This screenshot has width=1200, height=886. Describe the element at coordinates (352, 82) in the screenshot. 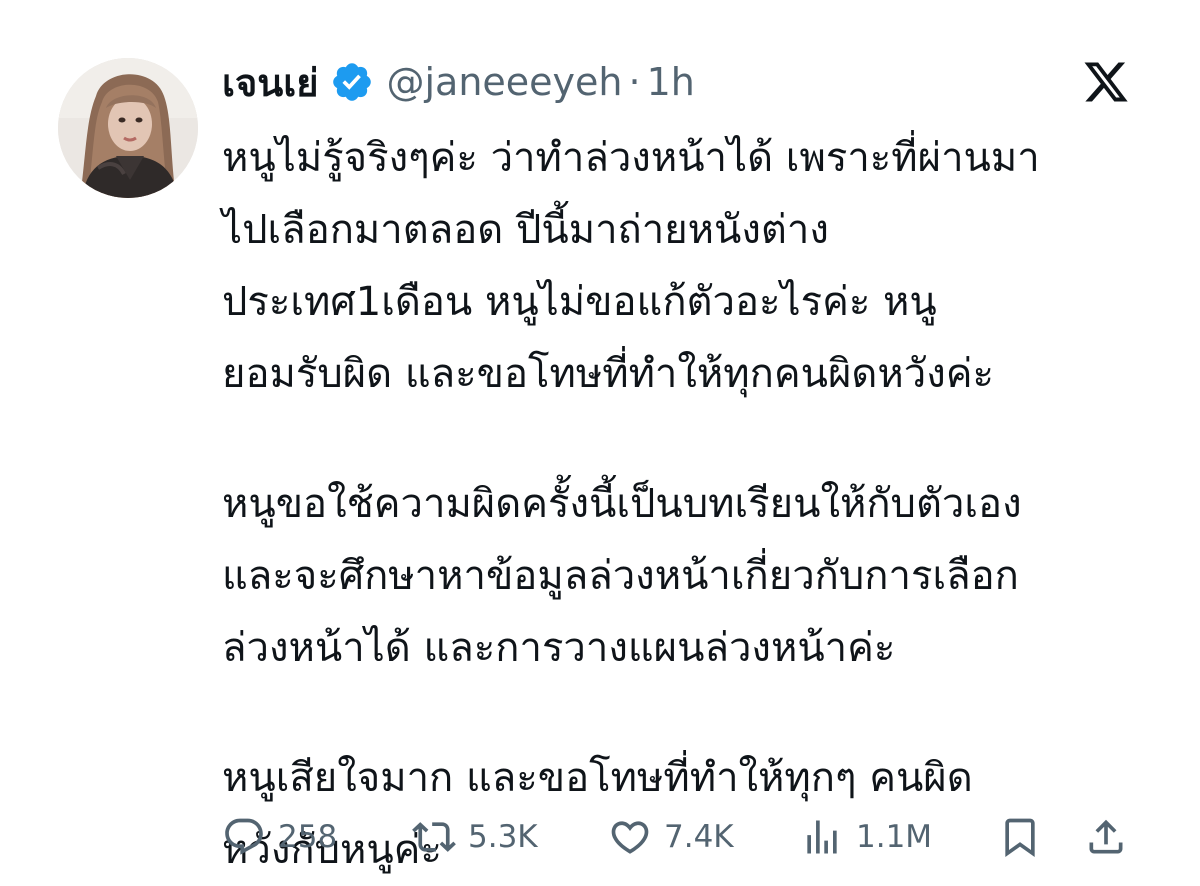

I see `verified-badge-icon` at that location.